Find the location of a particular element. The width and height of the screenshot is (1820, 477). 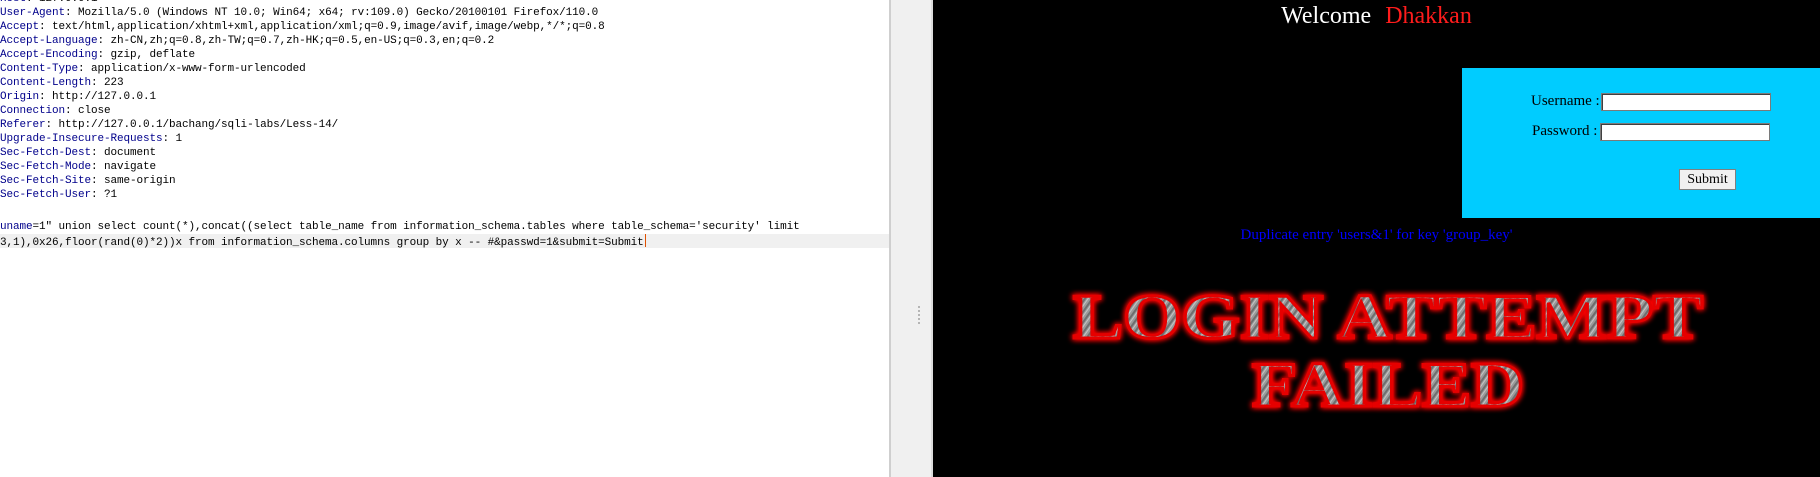

header-name: Accept is located at coordinates (20, 27).